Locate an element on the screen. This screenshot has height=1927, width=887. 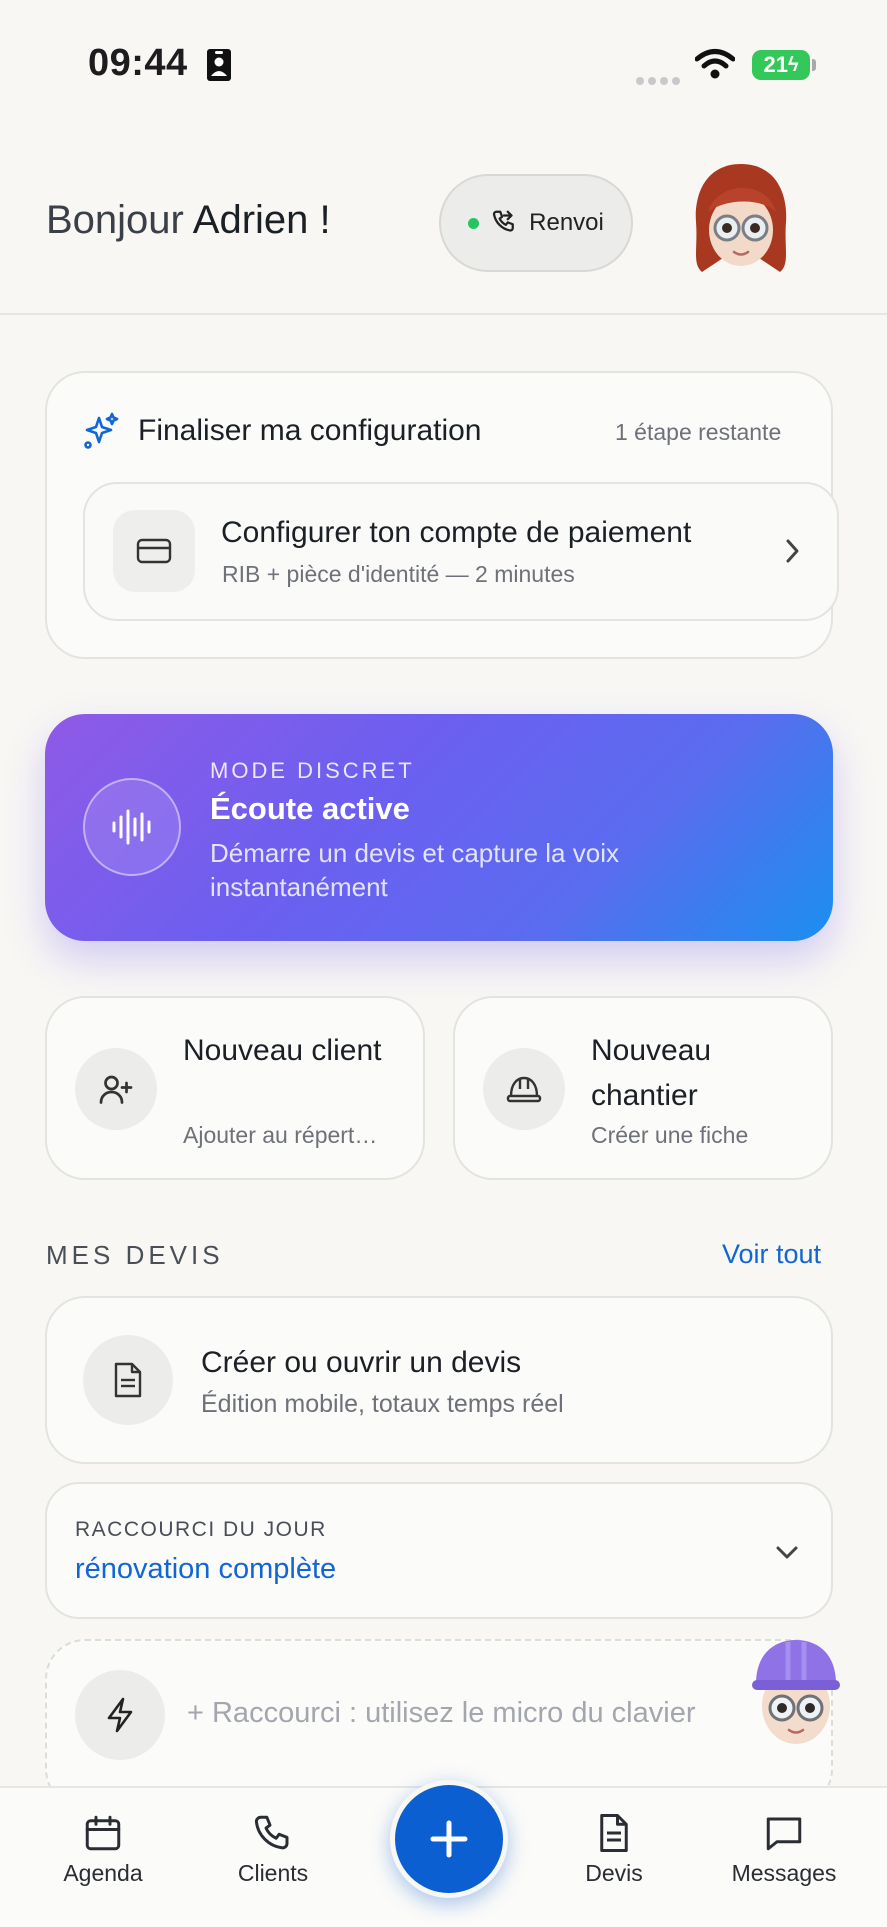
shortcut-value: rénovation complète is located at coordinates (206, 1569).